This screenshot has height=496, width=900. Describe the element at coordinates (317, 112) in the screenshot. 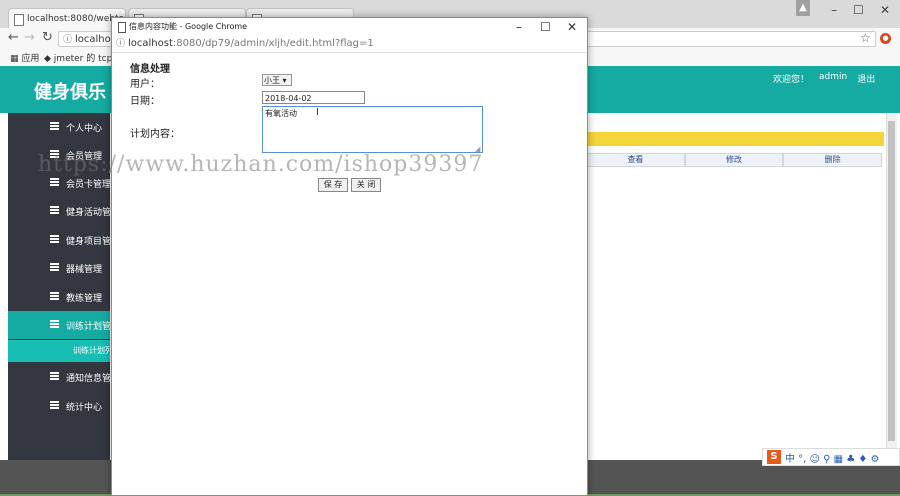

I see `text-cursor-icon: I` at that location.